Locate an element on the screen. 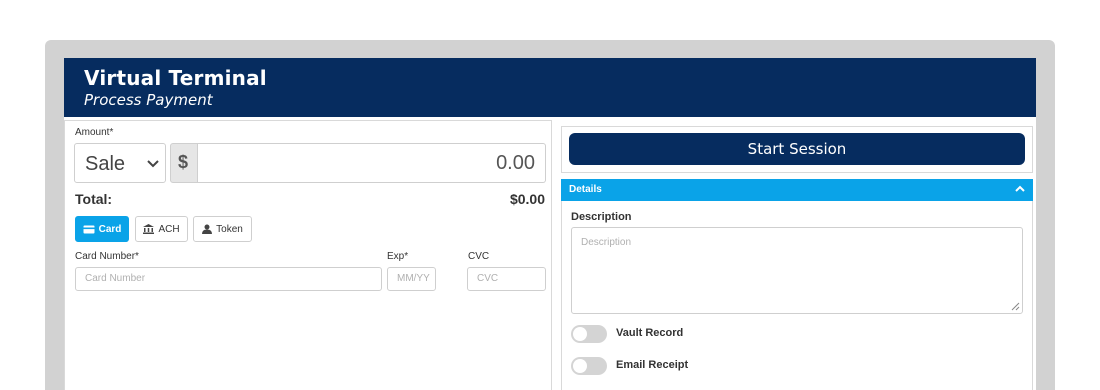 This screenshot has width=1100, height=390. chevron-down-icon is located at coordinates (153, 164).